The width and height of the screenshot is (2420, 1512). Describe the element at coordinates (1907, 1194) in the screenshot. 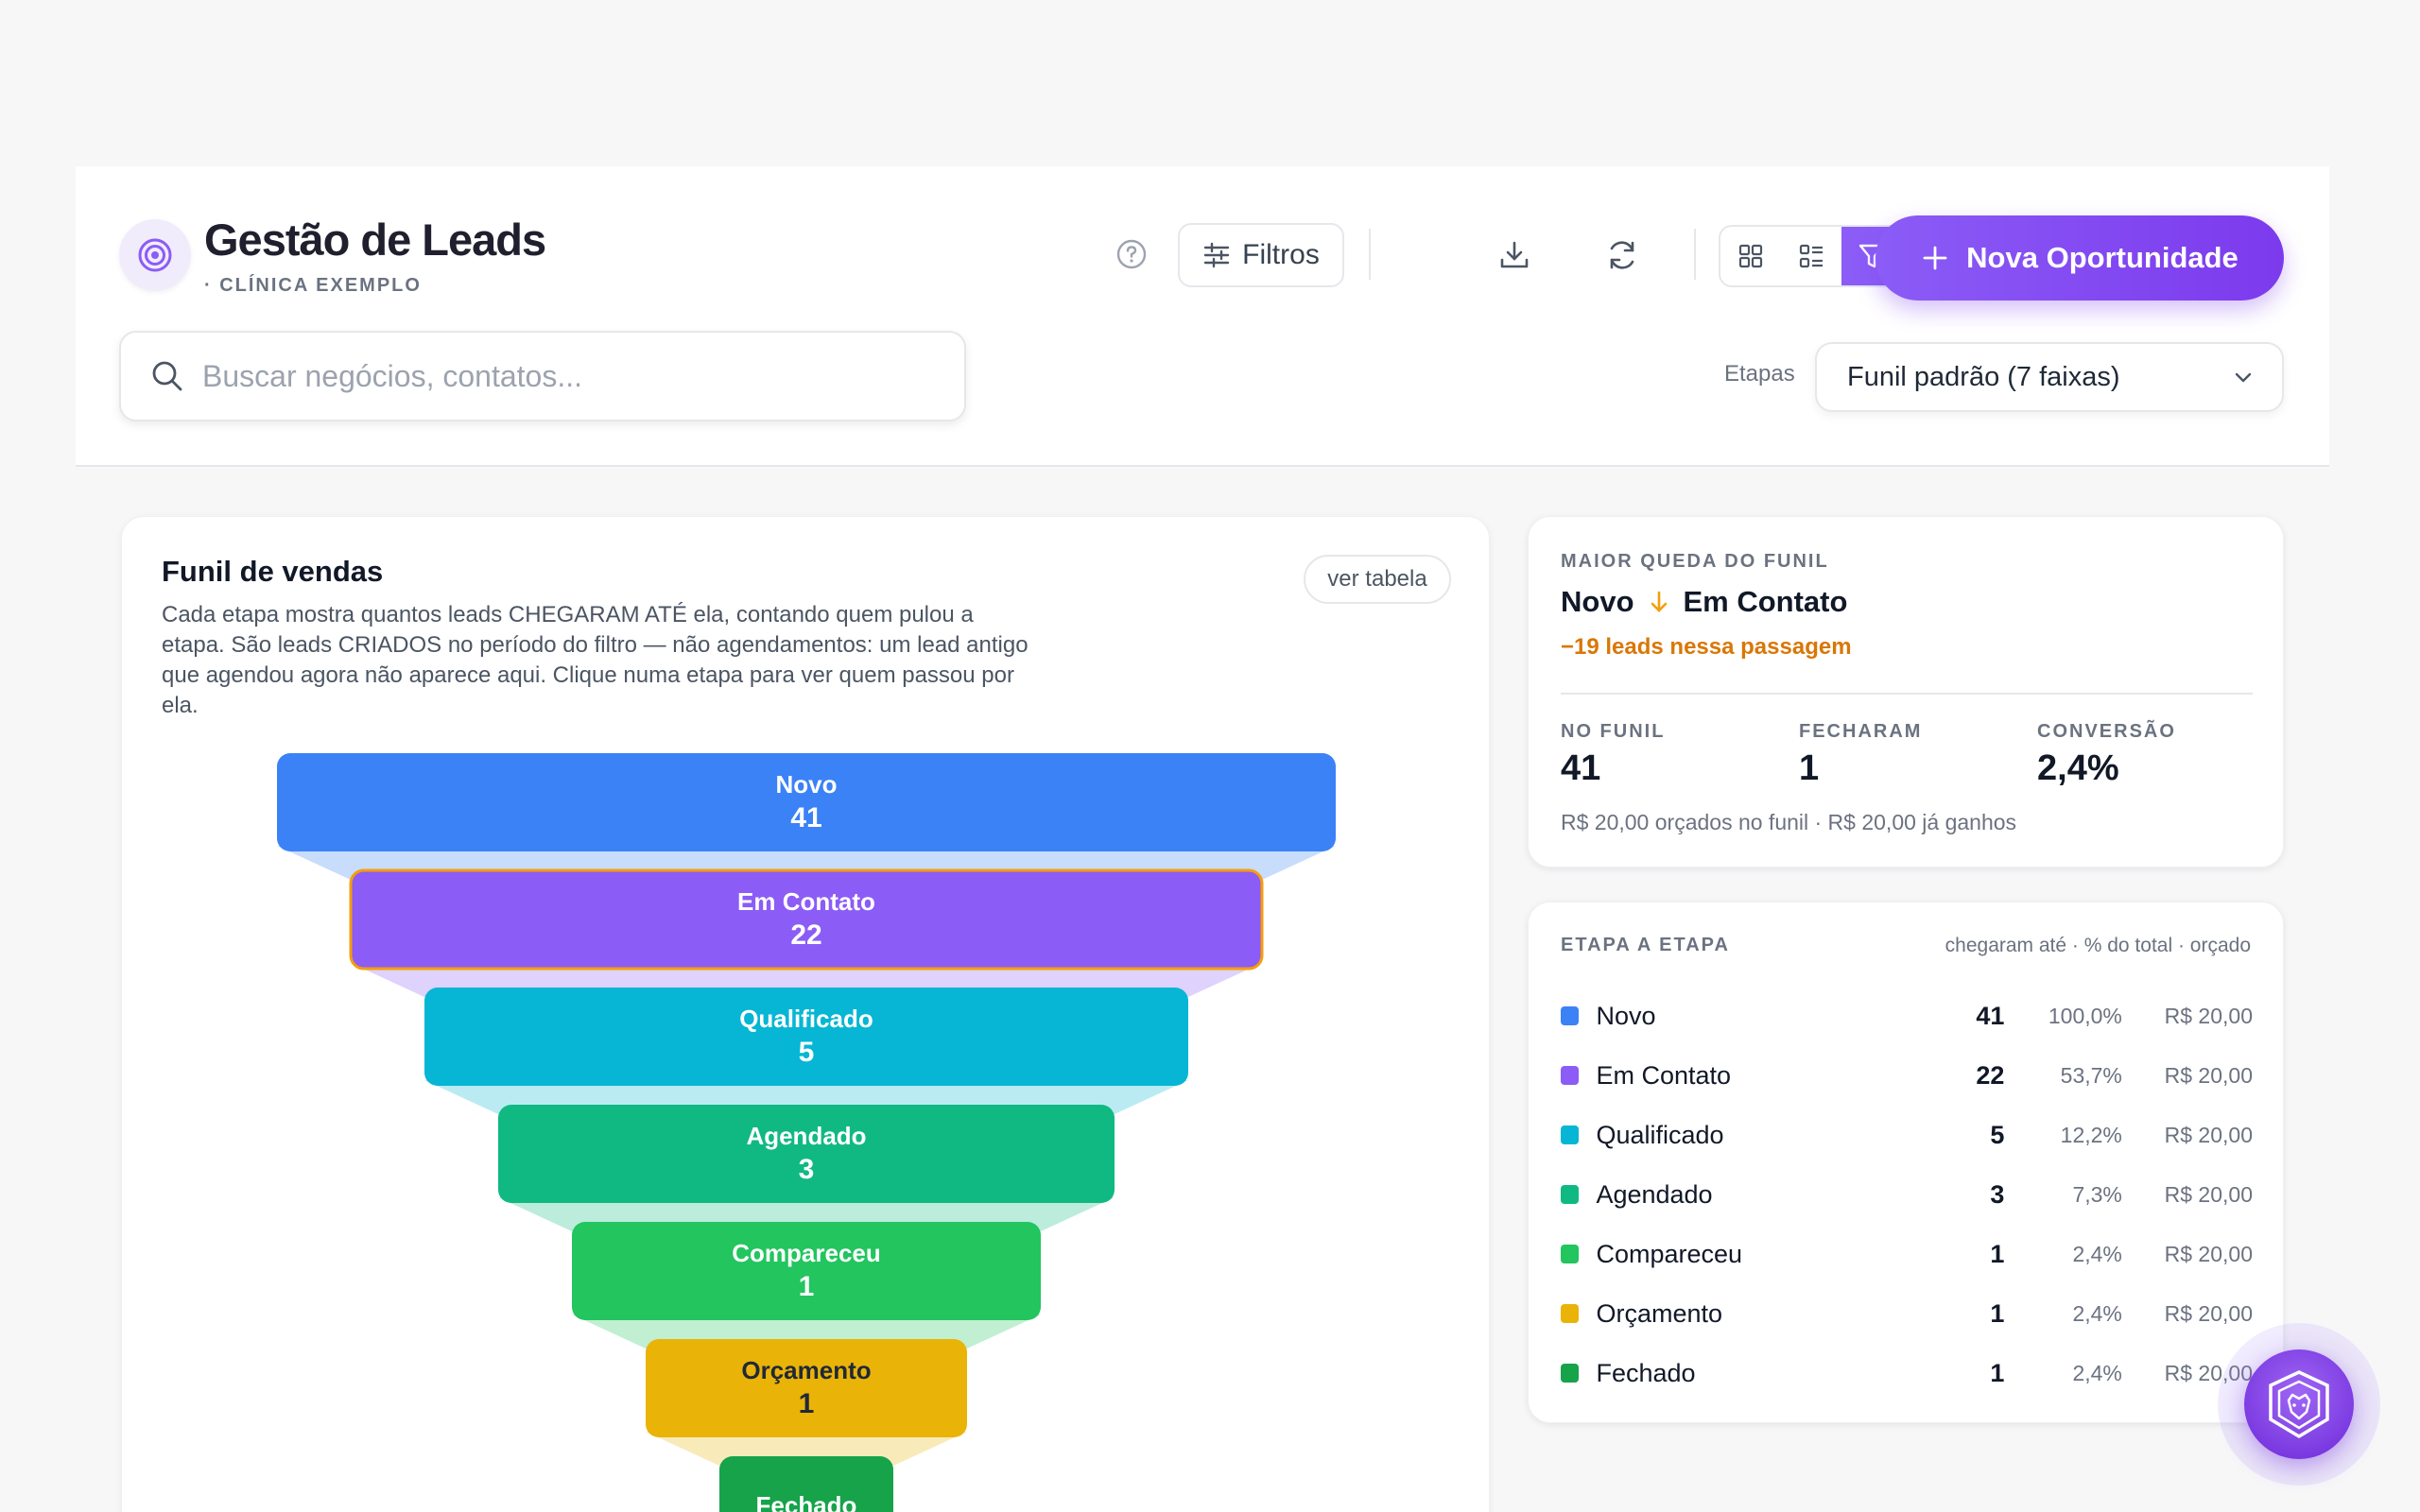

I see `step-row: Agendado 3 7,3% R$ 20,00` at that location.